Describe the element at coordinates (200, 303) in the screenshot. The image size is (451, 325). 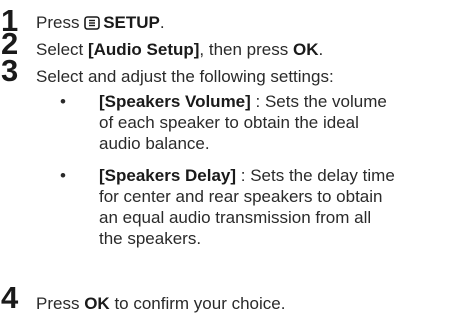
I see `step-4-suffix: to confirm your choice.` at that location.